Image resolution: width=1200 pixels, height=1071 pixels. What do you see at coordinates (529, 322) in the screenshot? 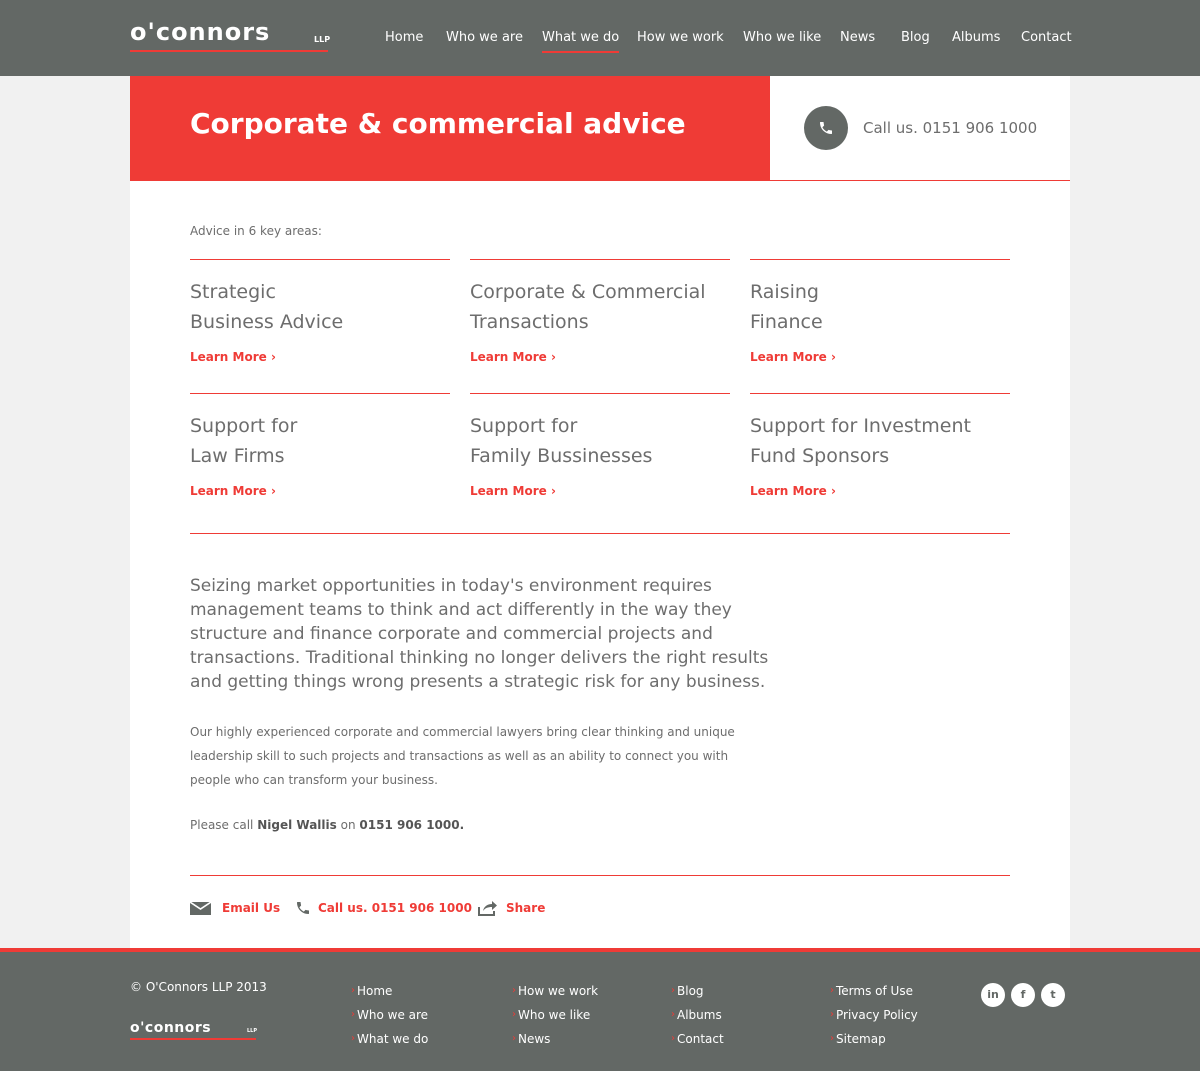
I see `area-title-line: Transactions` at bounding box center [529, 322].